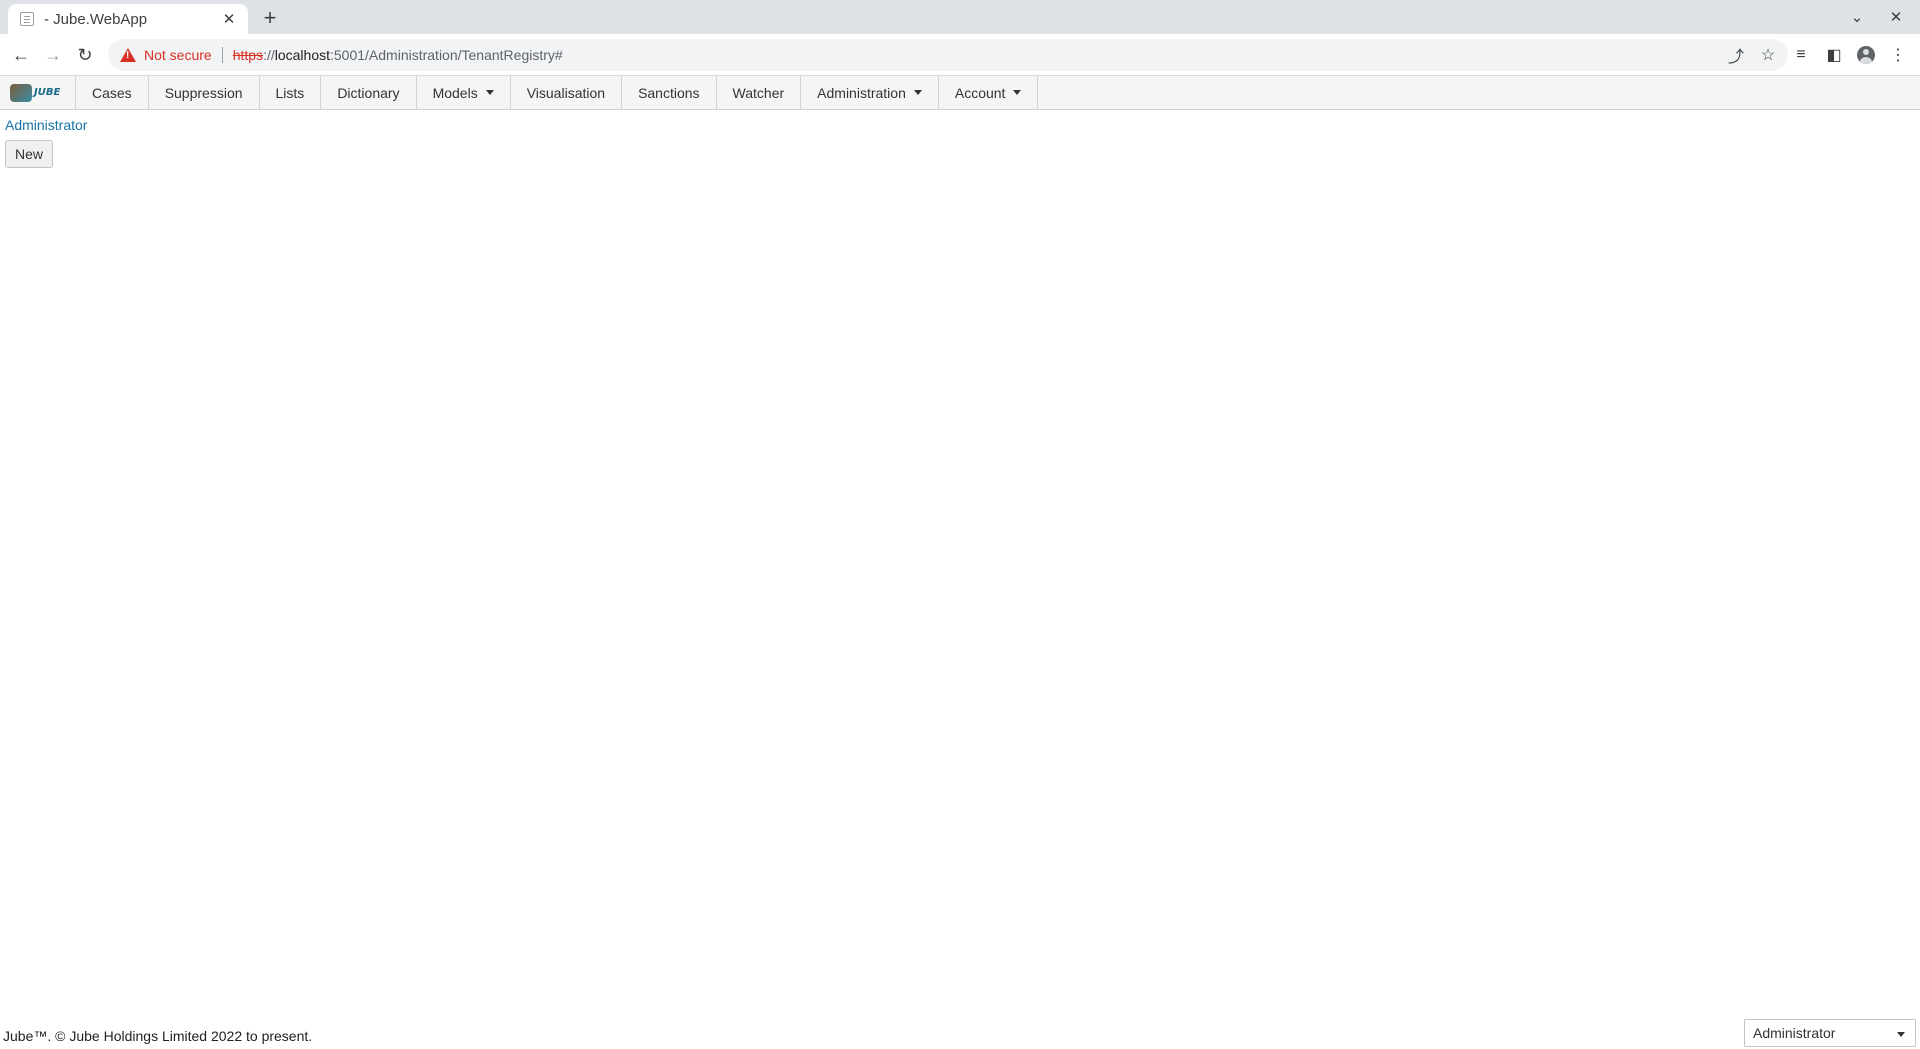  Describe the element at coordinates (21, 55) in the screenshot. I see `back-arrow-icon: ←` at that location.